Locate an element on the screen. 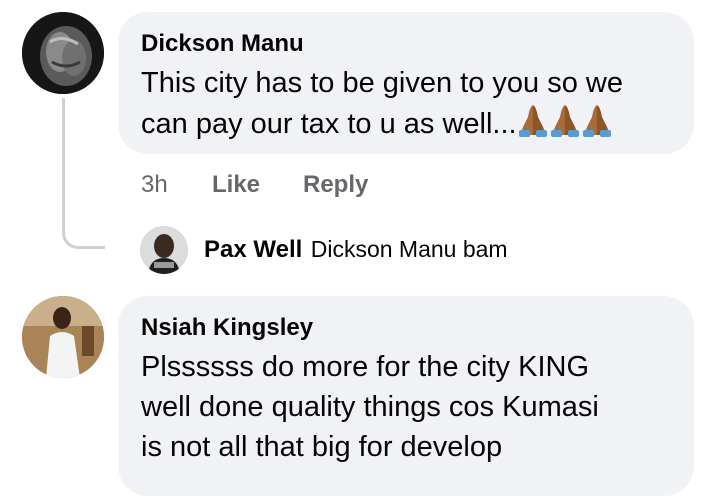  avatar-dickson-manu is located at coordinates (63, 53).